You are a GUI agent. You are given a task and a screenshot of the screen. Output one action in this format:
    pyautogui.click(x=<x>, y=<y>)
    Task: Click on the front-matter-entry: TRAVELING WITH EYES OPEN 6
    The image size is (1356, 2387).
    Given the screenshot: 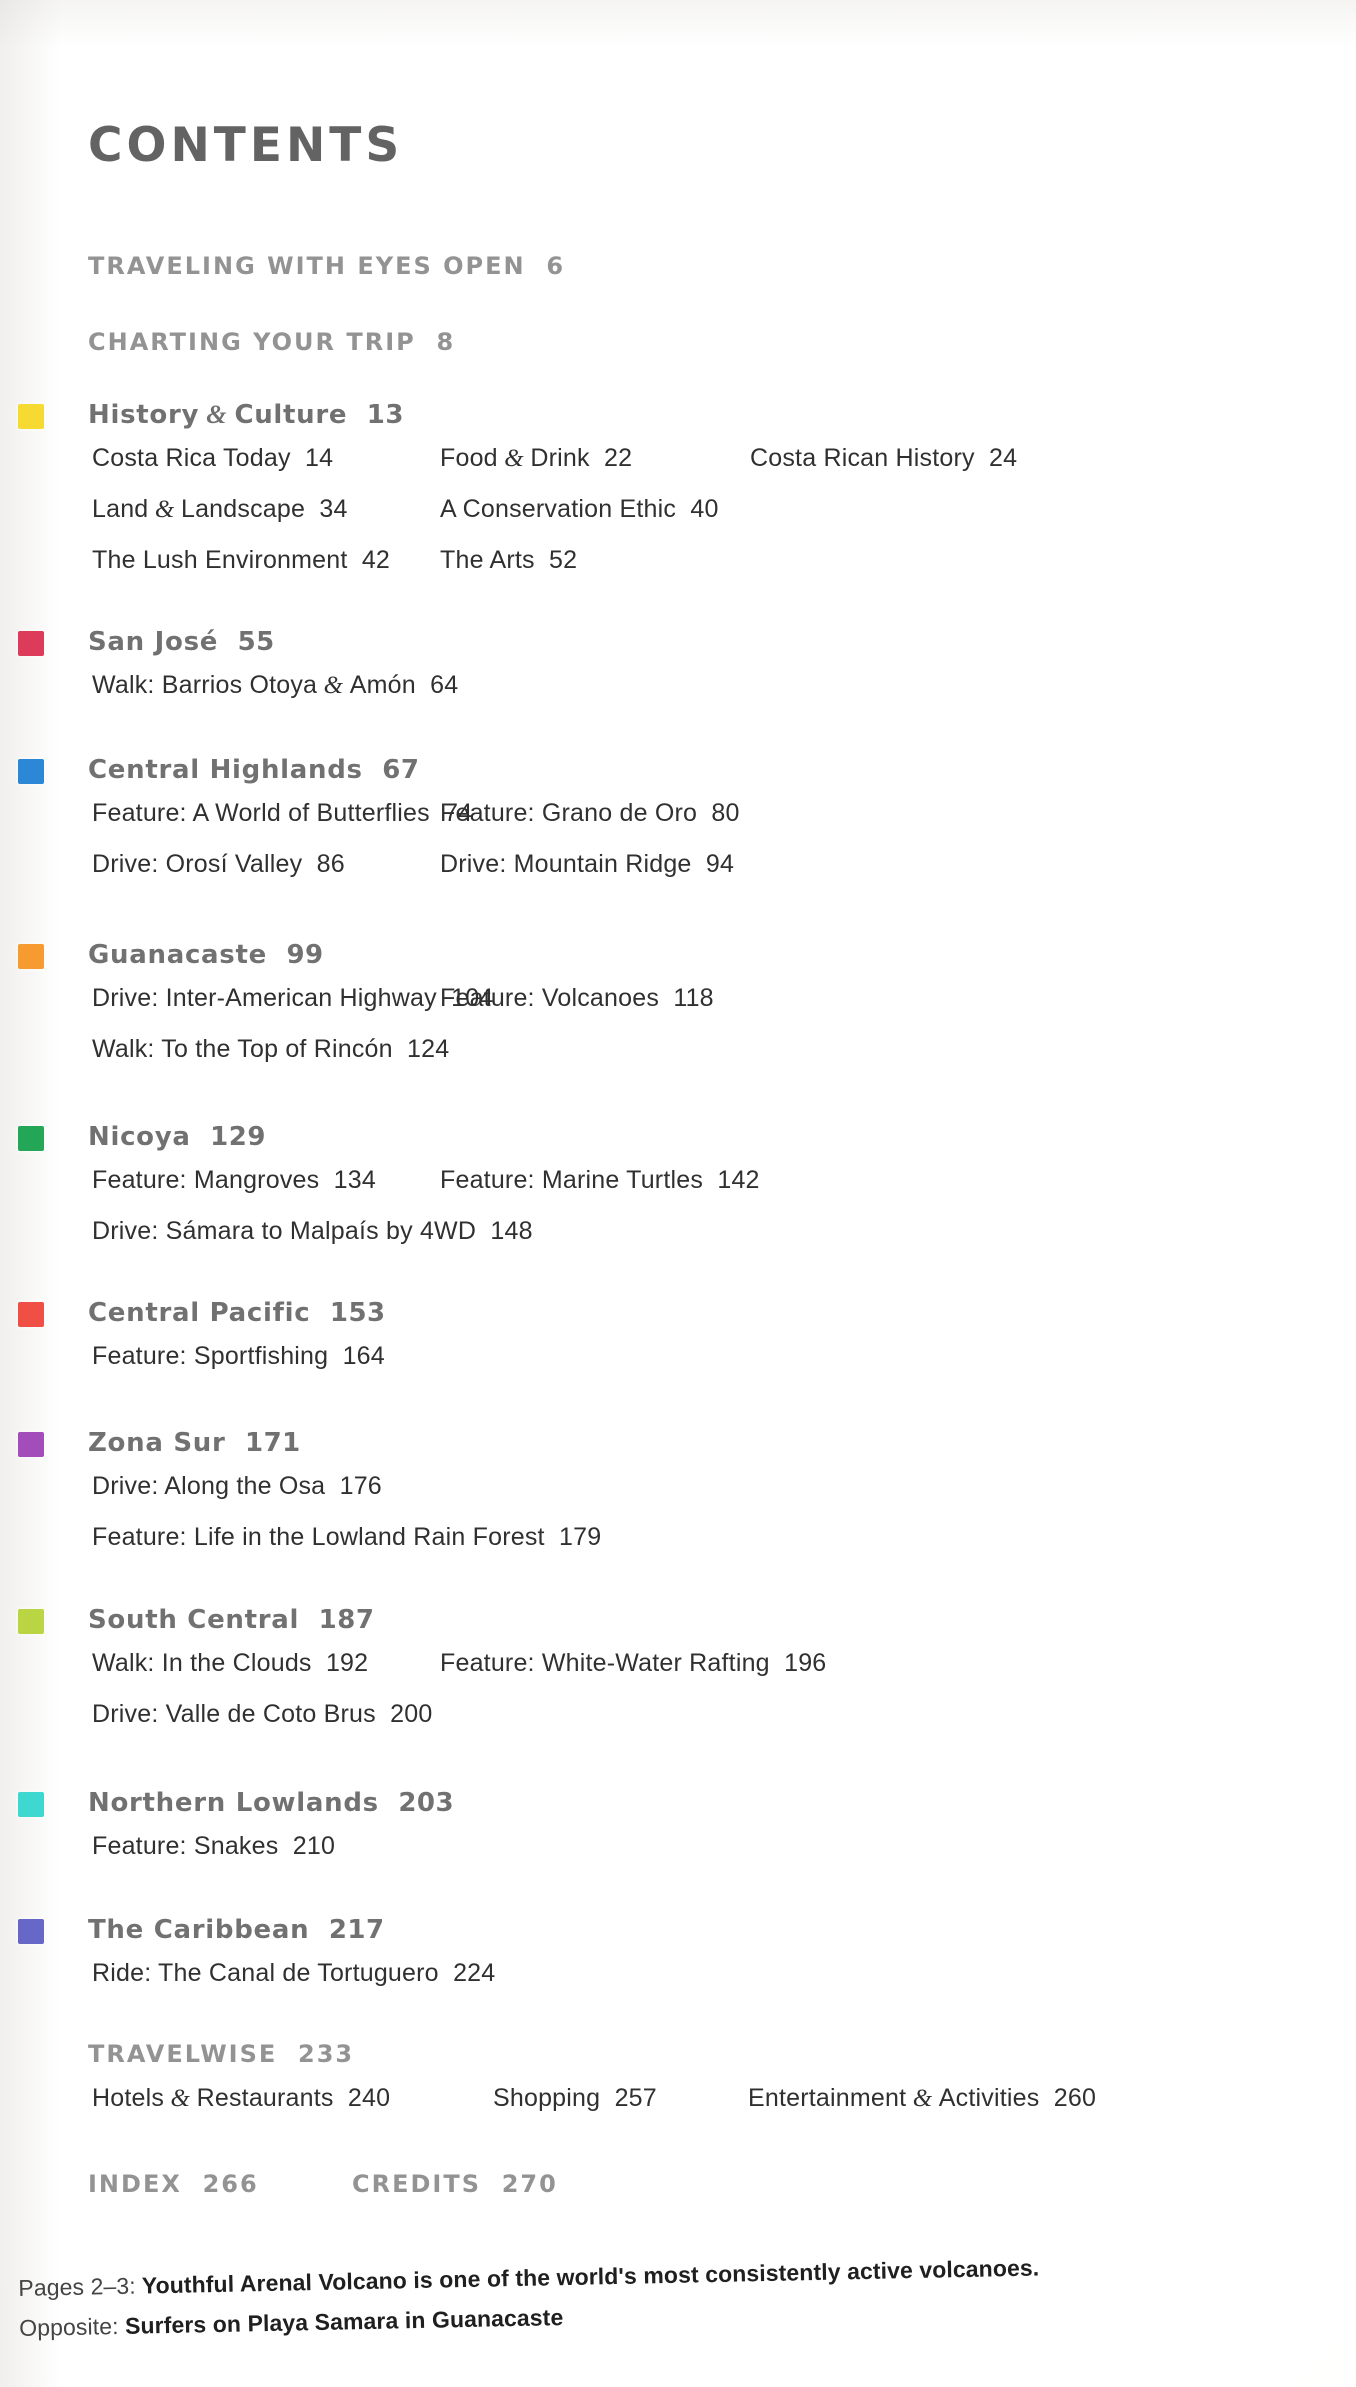 What is the action you would take?
    pyautogui.click(x=326, y=266)
    